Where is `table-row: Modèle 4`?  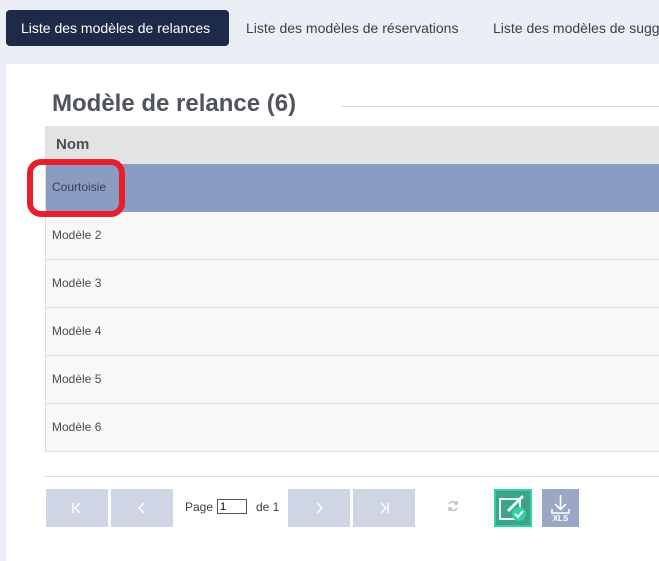
table-row: Modèle 4 is located at coordinates (352, 332).